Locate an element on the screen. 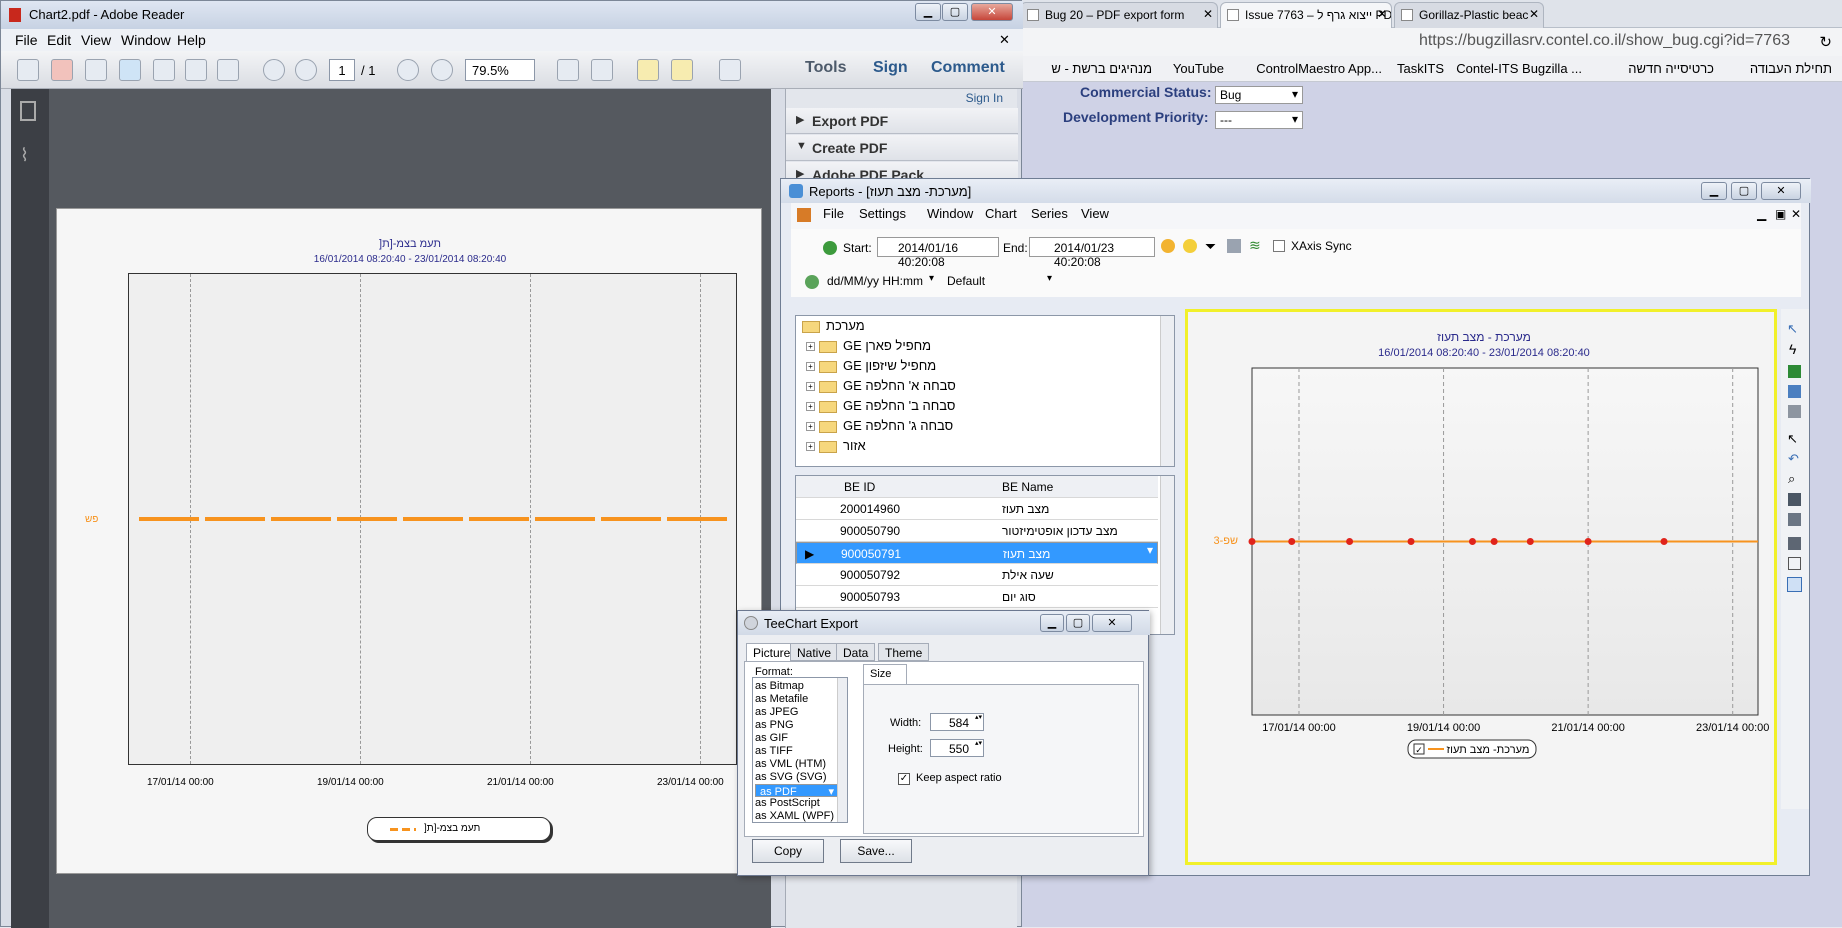  expand-icon is located at coordinates (730, 70).